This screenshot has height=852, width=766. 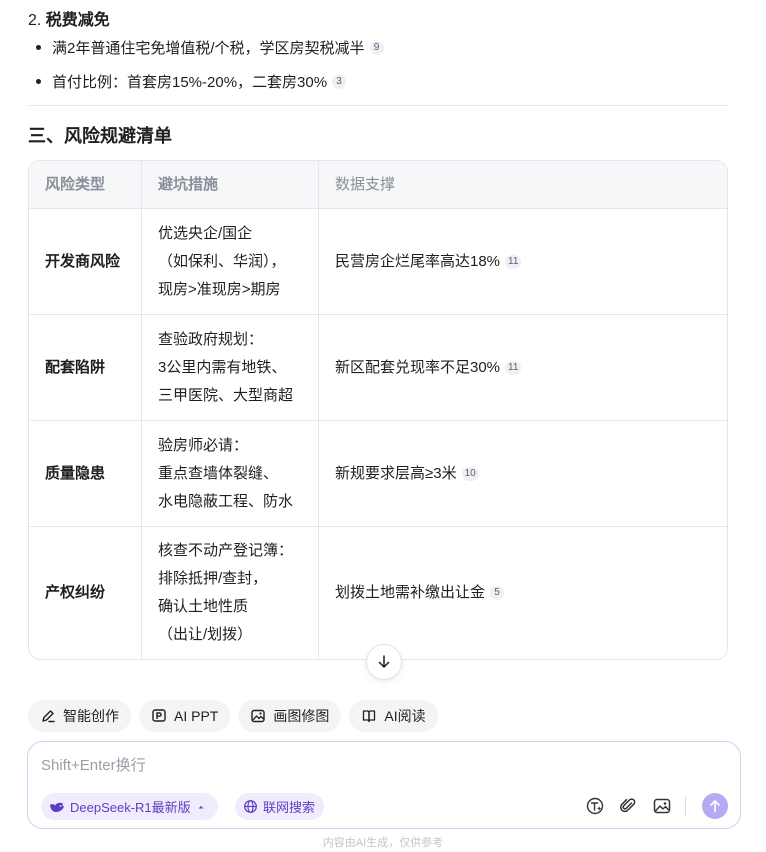 What do you see at coordinates (230, 184) in the screenshot?
I see `column-header-measures: 避坑措施` at bounding box center [230, 184].